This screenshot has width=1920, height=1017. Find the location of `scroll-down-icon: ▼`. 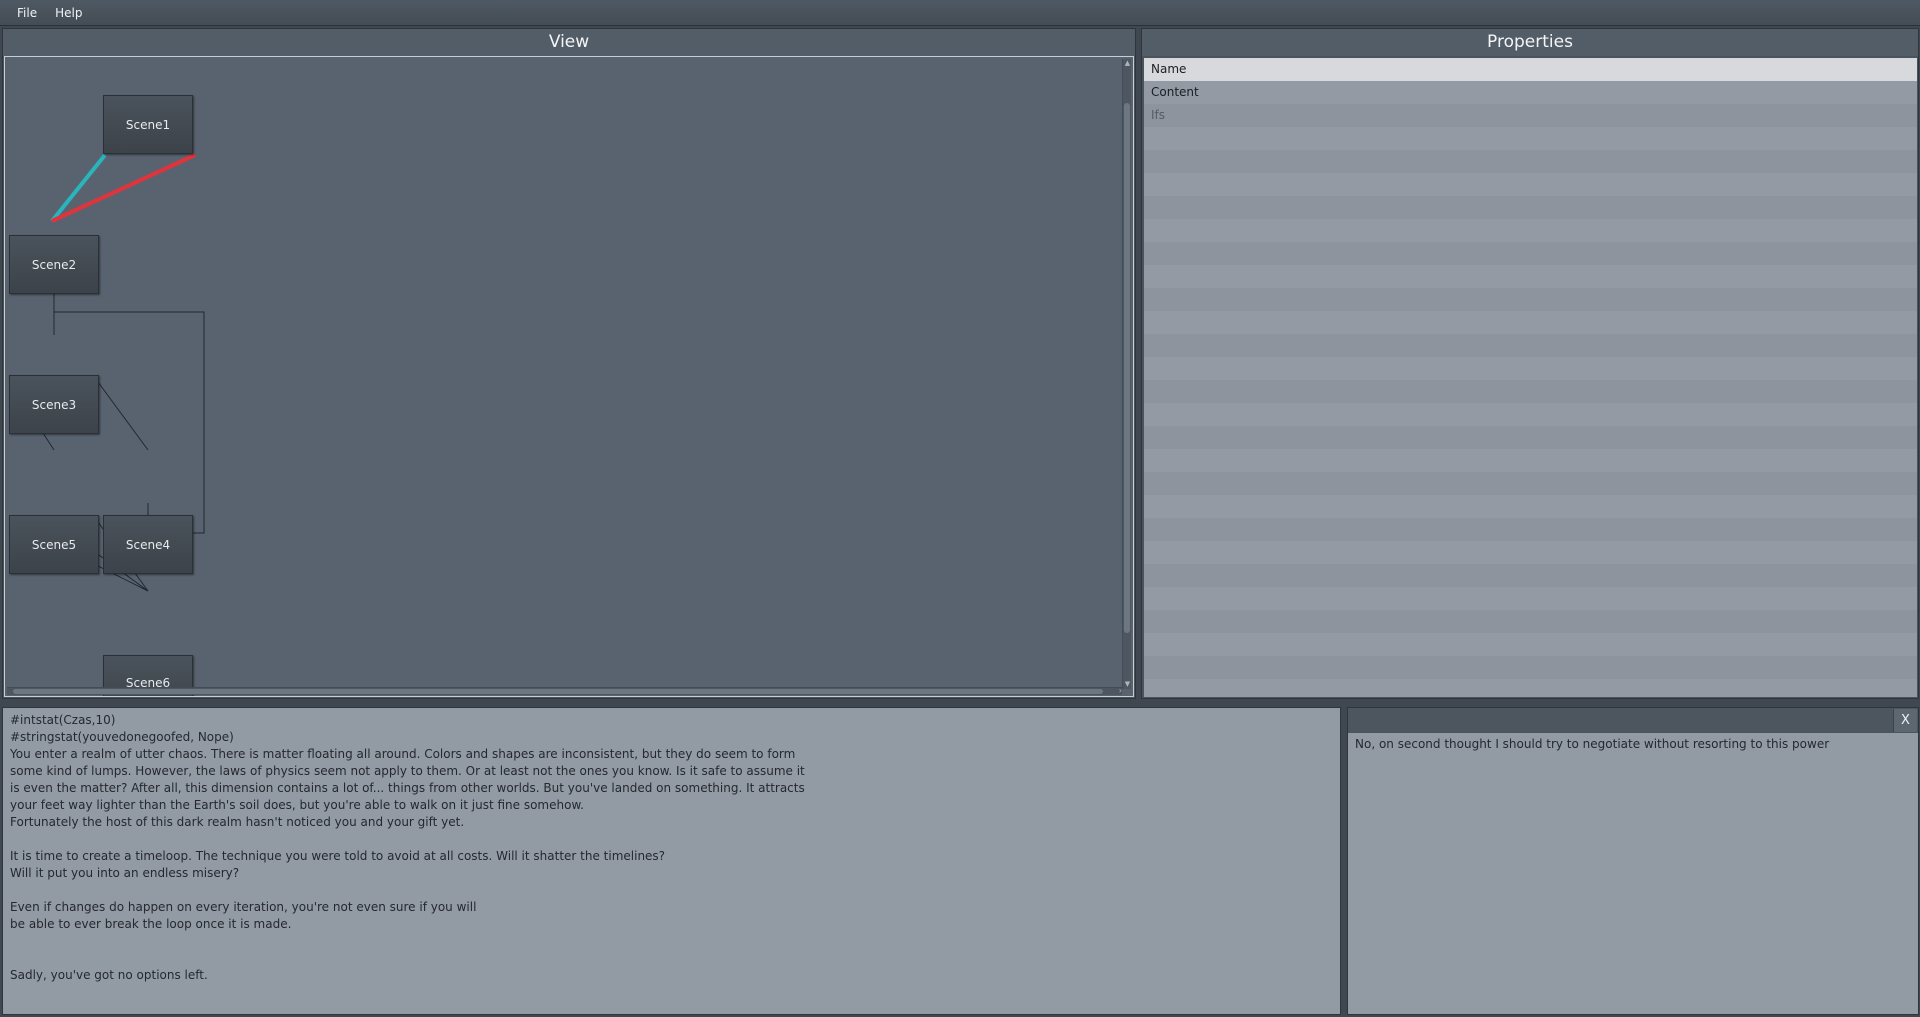

scroll-down-icon: ▼ is located at coordinates (1127, 684).